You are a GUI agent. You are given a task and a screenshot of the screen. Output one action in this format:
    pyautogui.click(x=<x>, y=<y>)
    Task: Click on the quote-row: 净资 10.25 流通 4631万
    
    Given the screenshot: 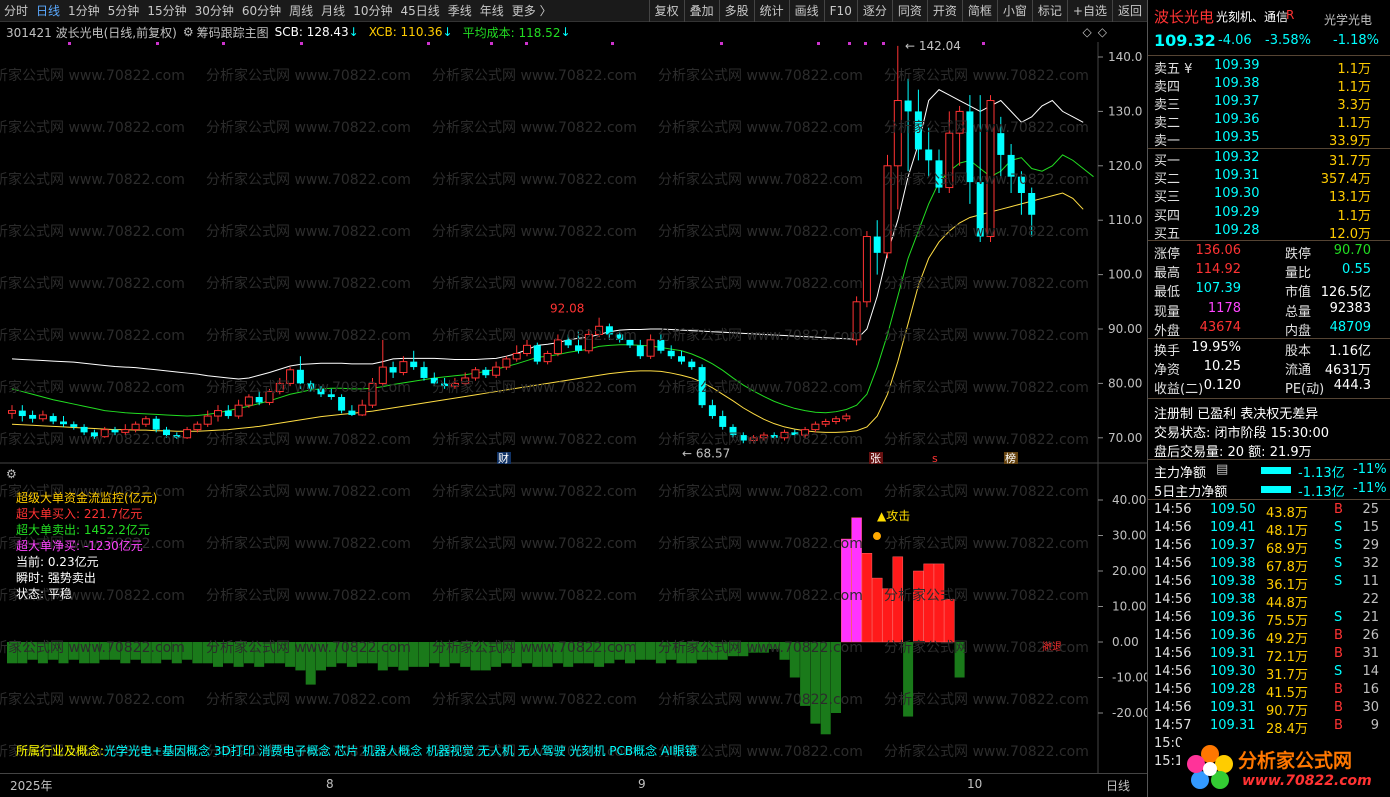 What is the action you would take?
    pyautogui.click(x=1269, y=368)
    